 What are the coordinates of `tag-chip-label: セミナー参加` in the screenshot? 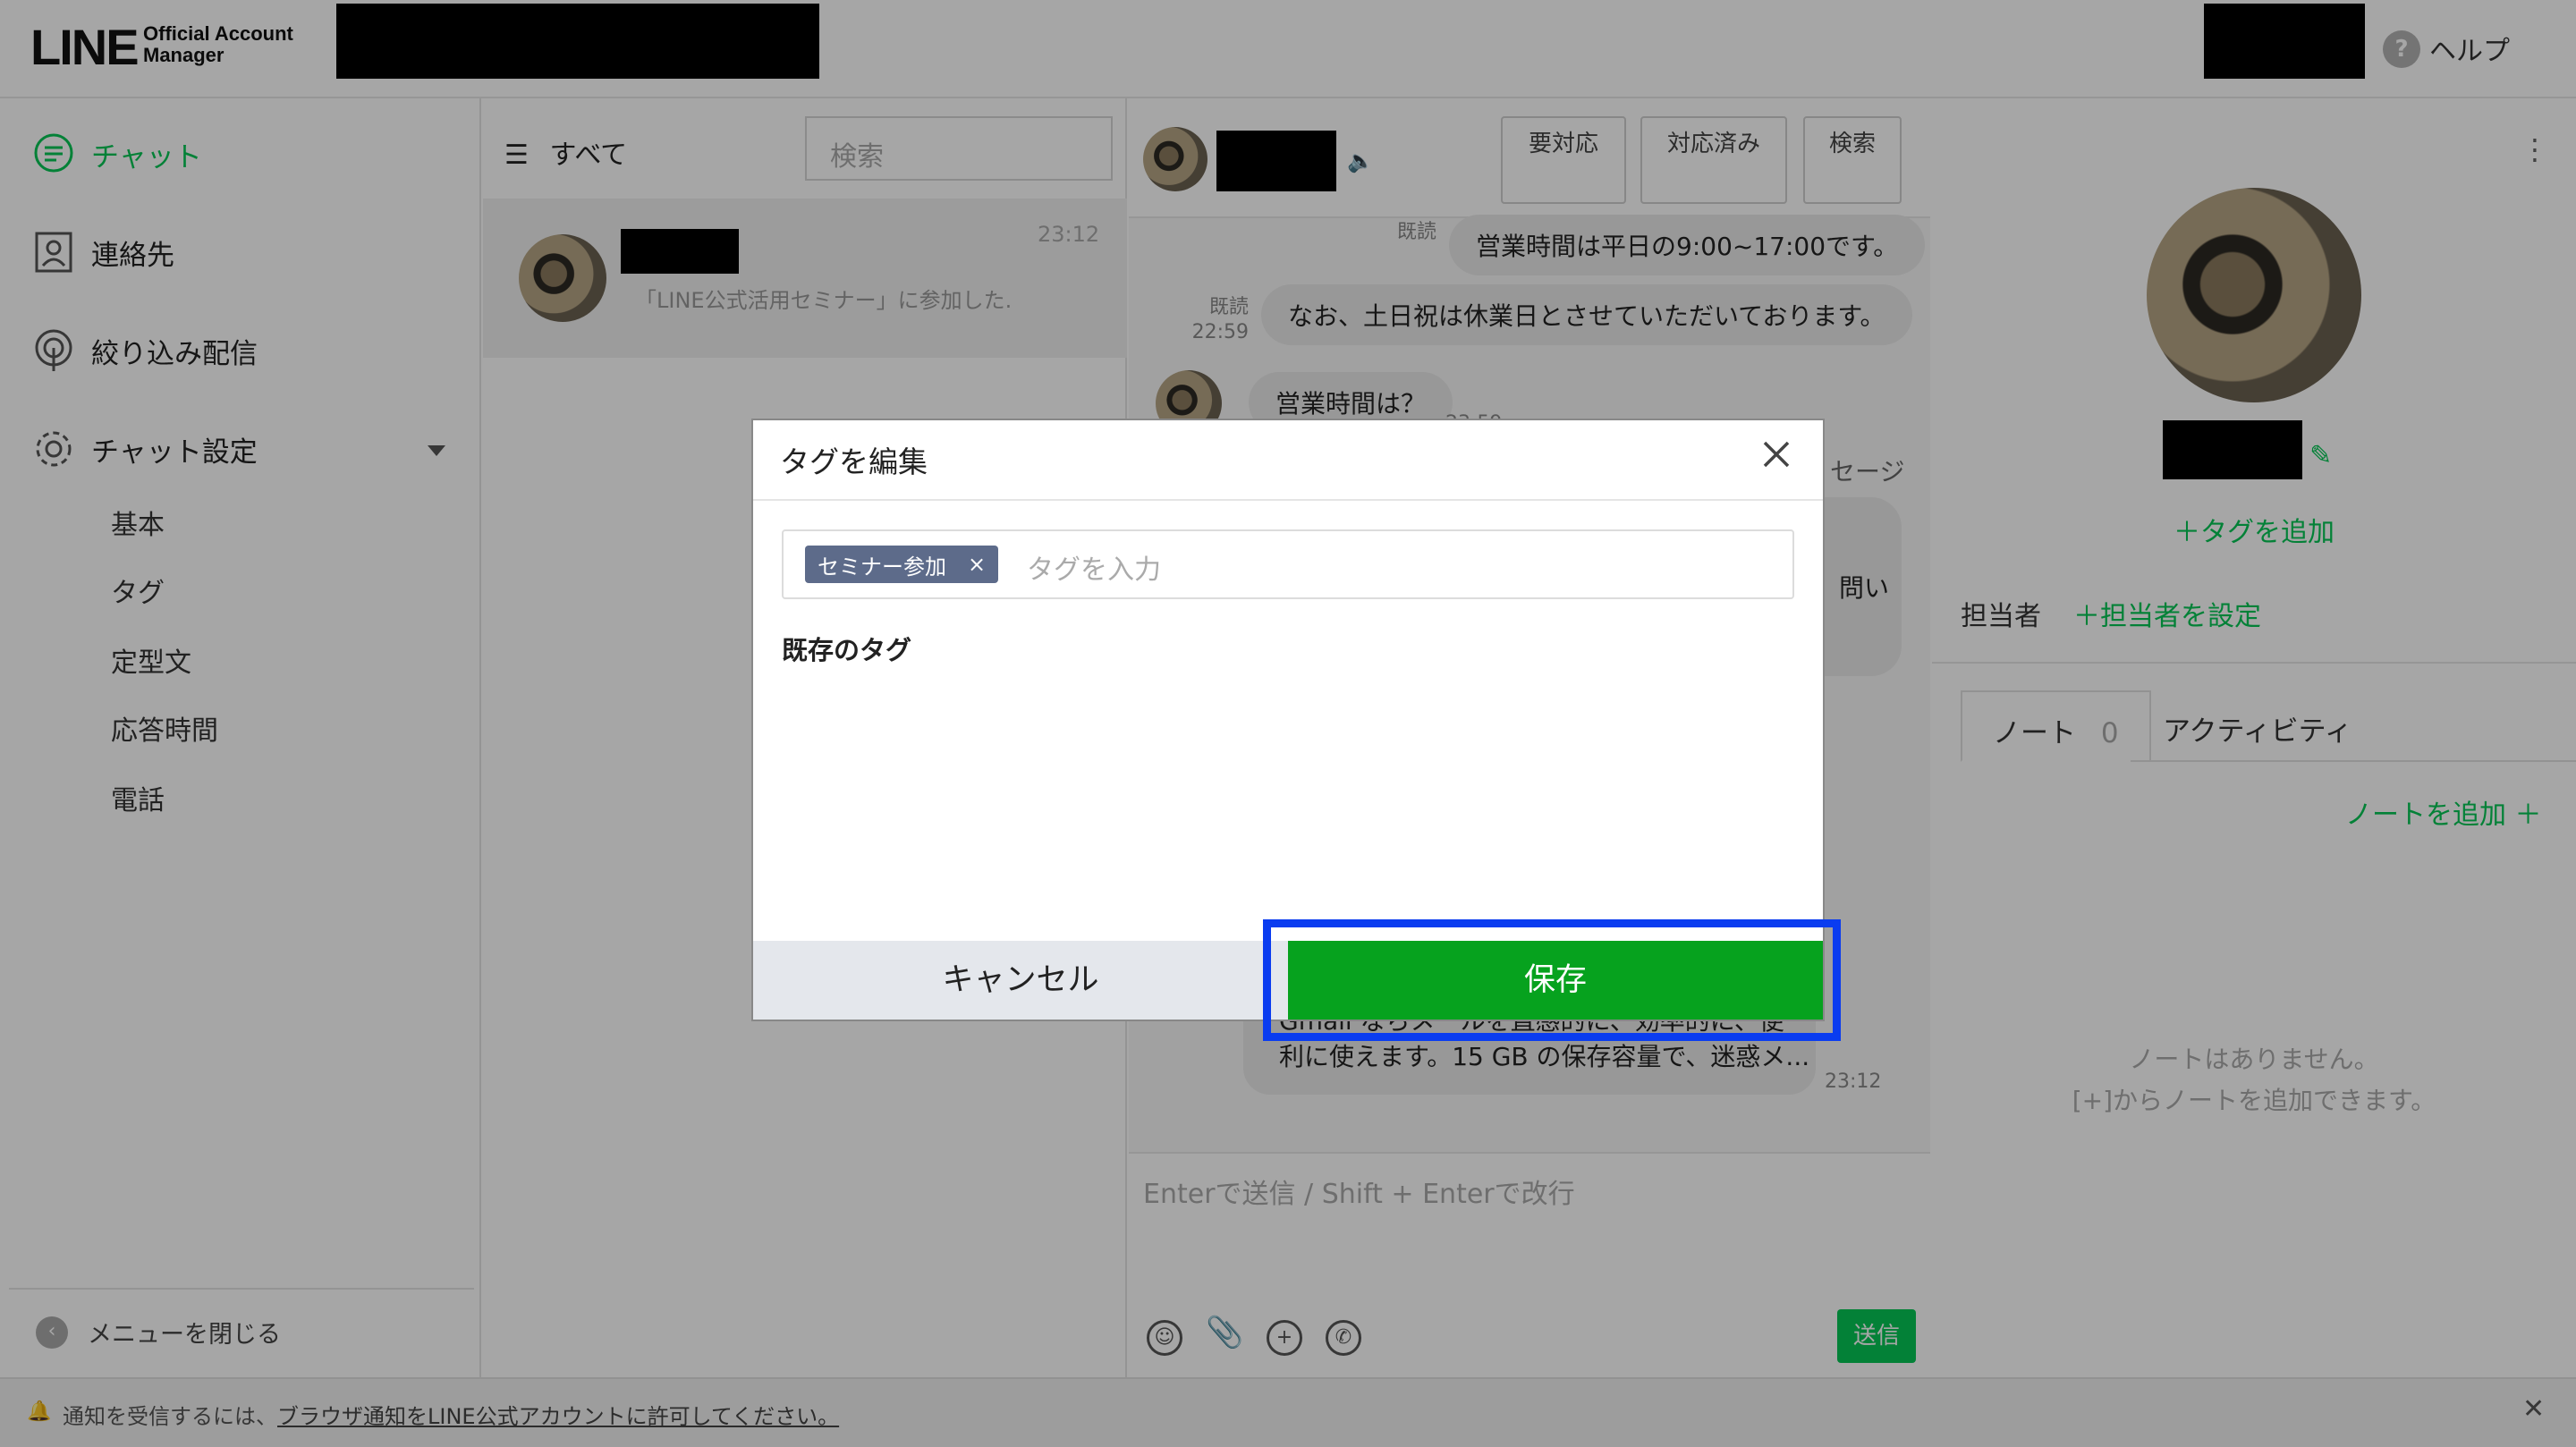 It's located at (882, 567).